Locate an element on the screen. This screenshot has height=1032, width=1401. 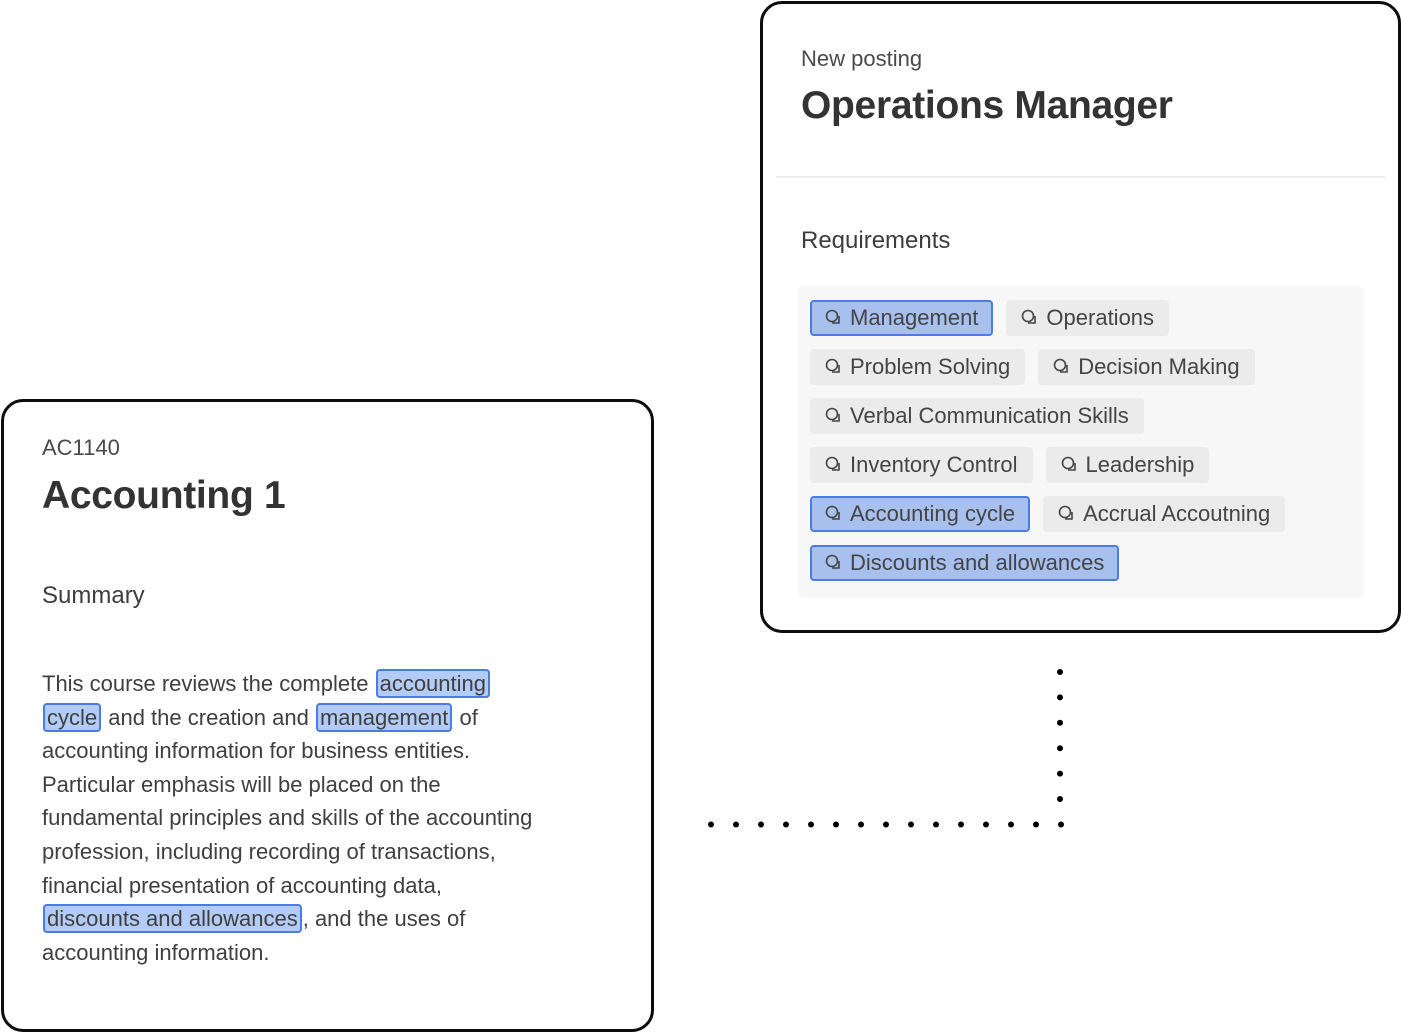
requirement-tag: Operations is located at coordinates (1088, 318).